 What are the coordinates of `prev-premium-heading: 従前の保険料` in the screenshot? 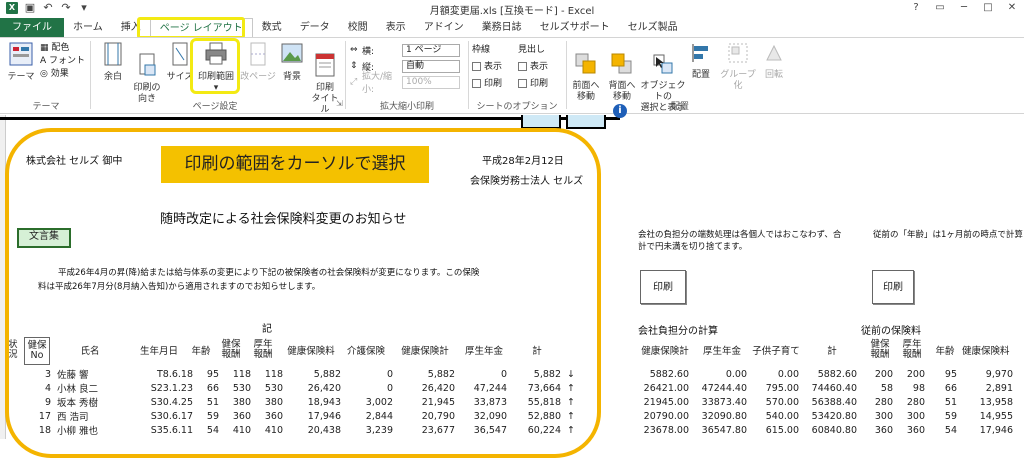 It's located at (891, 331).